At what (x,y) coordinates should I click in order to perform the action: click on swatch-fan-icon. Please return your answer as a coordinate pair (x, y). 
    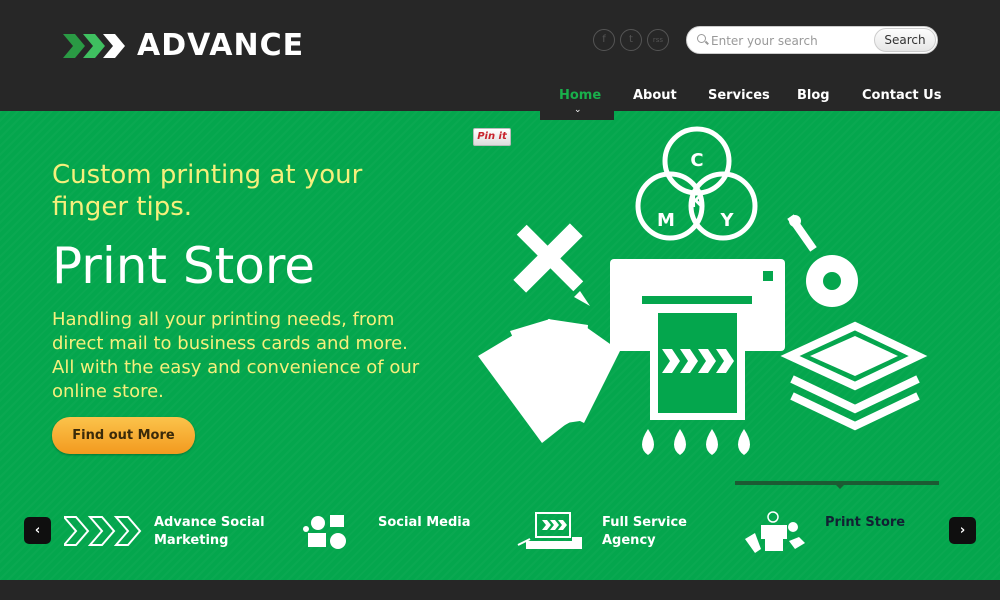
    Looking at the image, I should click on (549, 381).